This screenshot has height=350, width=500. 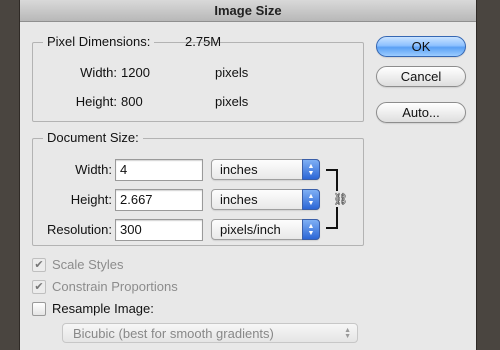 I want to click on scale-styles-checkbox: ✔, so click(x=39, y=265).